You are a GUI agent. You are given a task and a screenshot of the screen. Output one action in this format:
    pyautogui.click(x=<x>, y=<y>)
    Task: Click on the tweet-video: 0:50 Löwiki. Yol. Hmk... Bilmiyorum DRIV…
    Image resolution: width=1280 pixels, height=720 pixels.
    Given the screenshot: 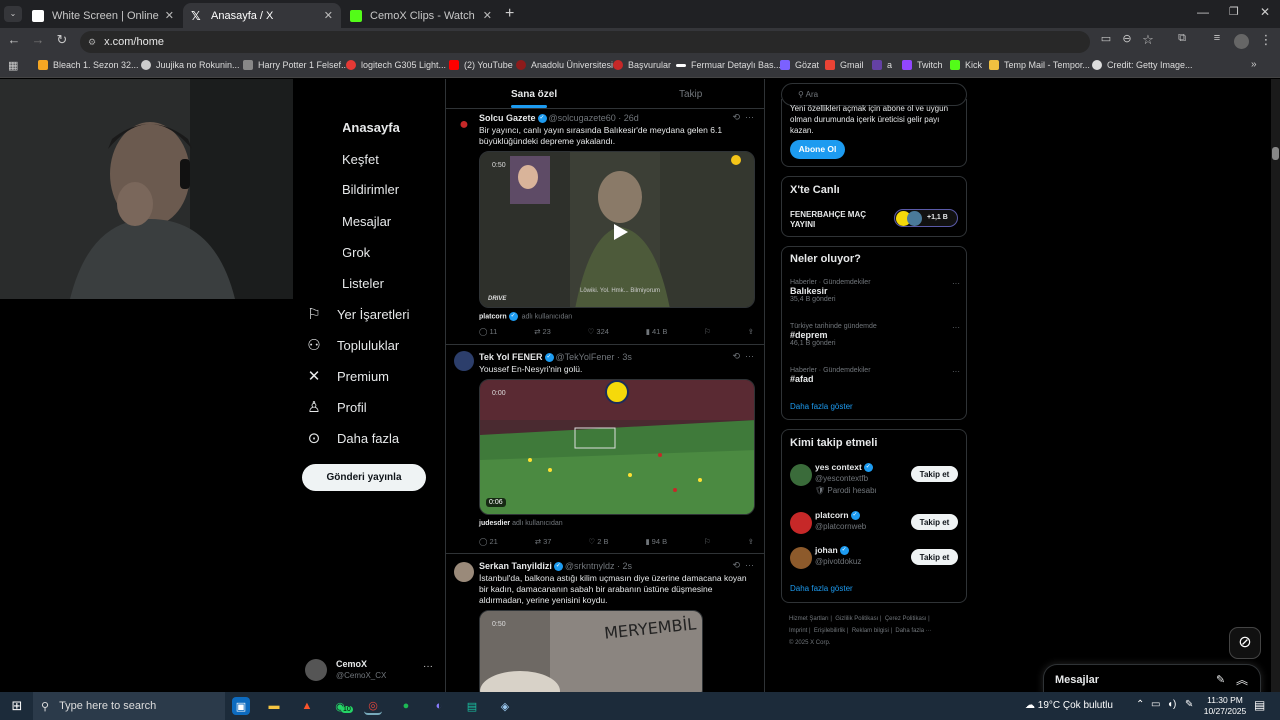 What is the action you would take?
    pyautogui.click(x=617, y=229)
    